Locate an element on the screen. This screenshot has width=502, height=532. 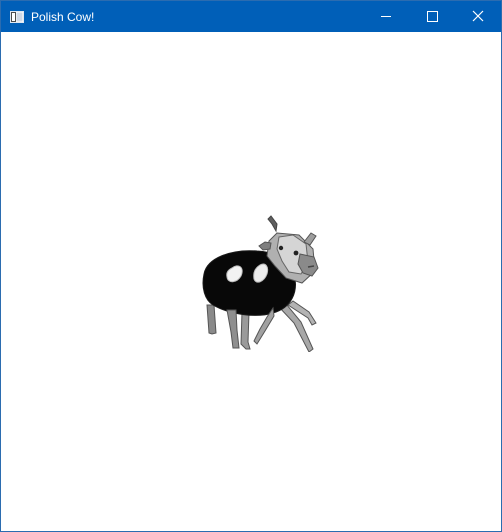
close-icon is located at coordinates (478, 16).